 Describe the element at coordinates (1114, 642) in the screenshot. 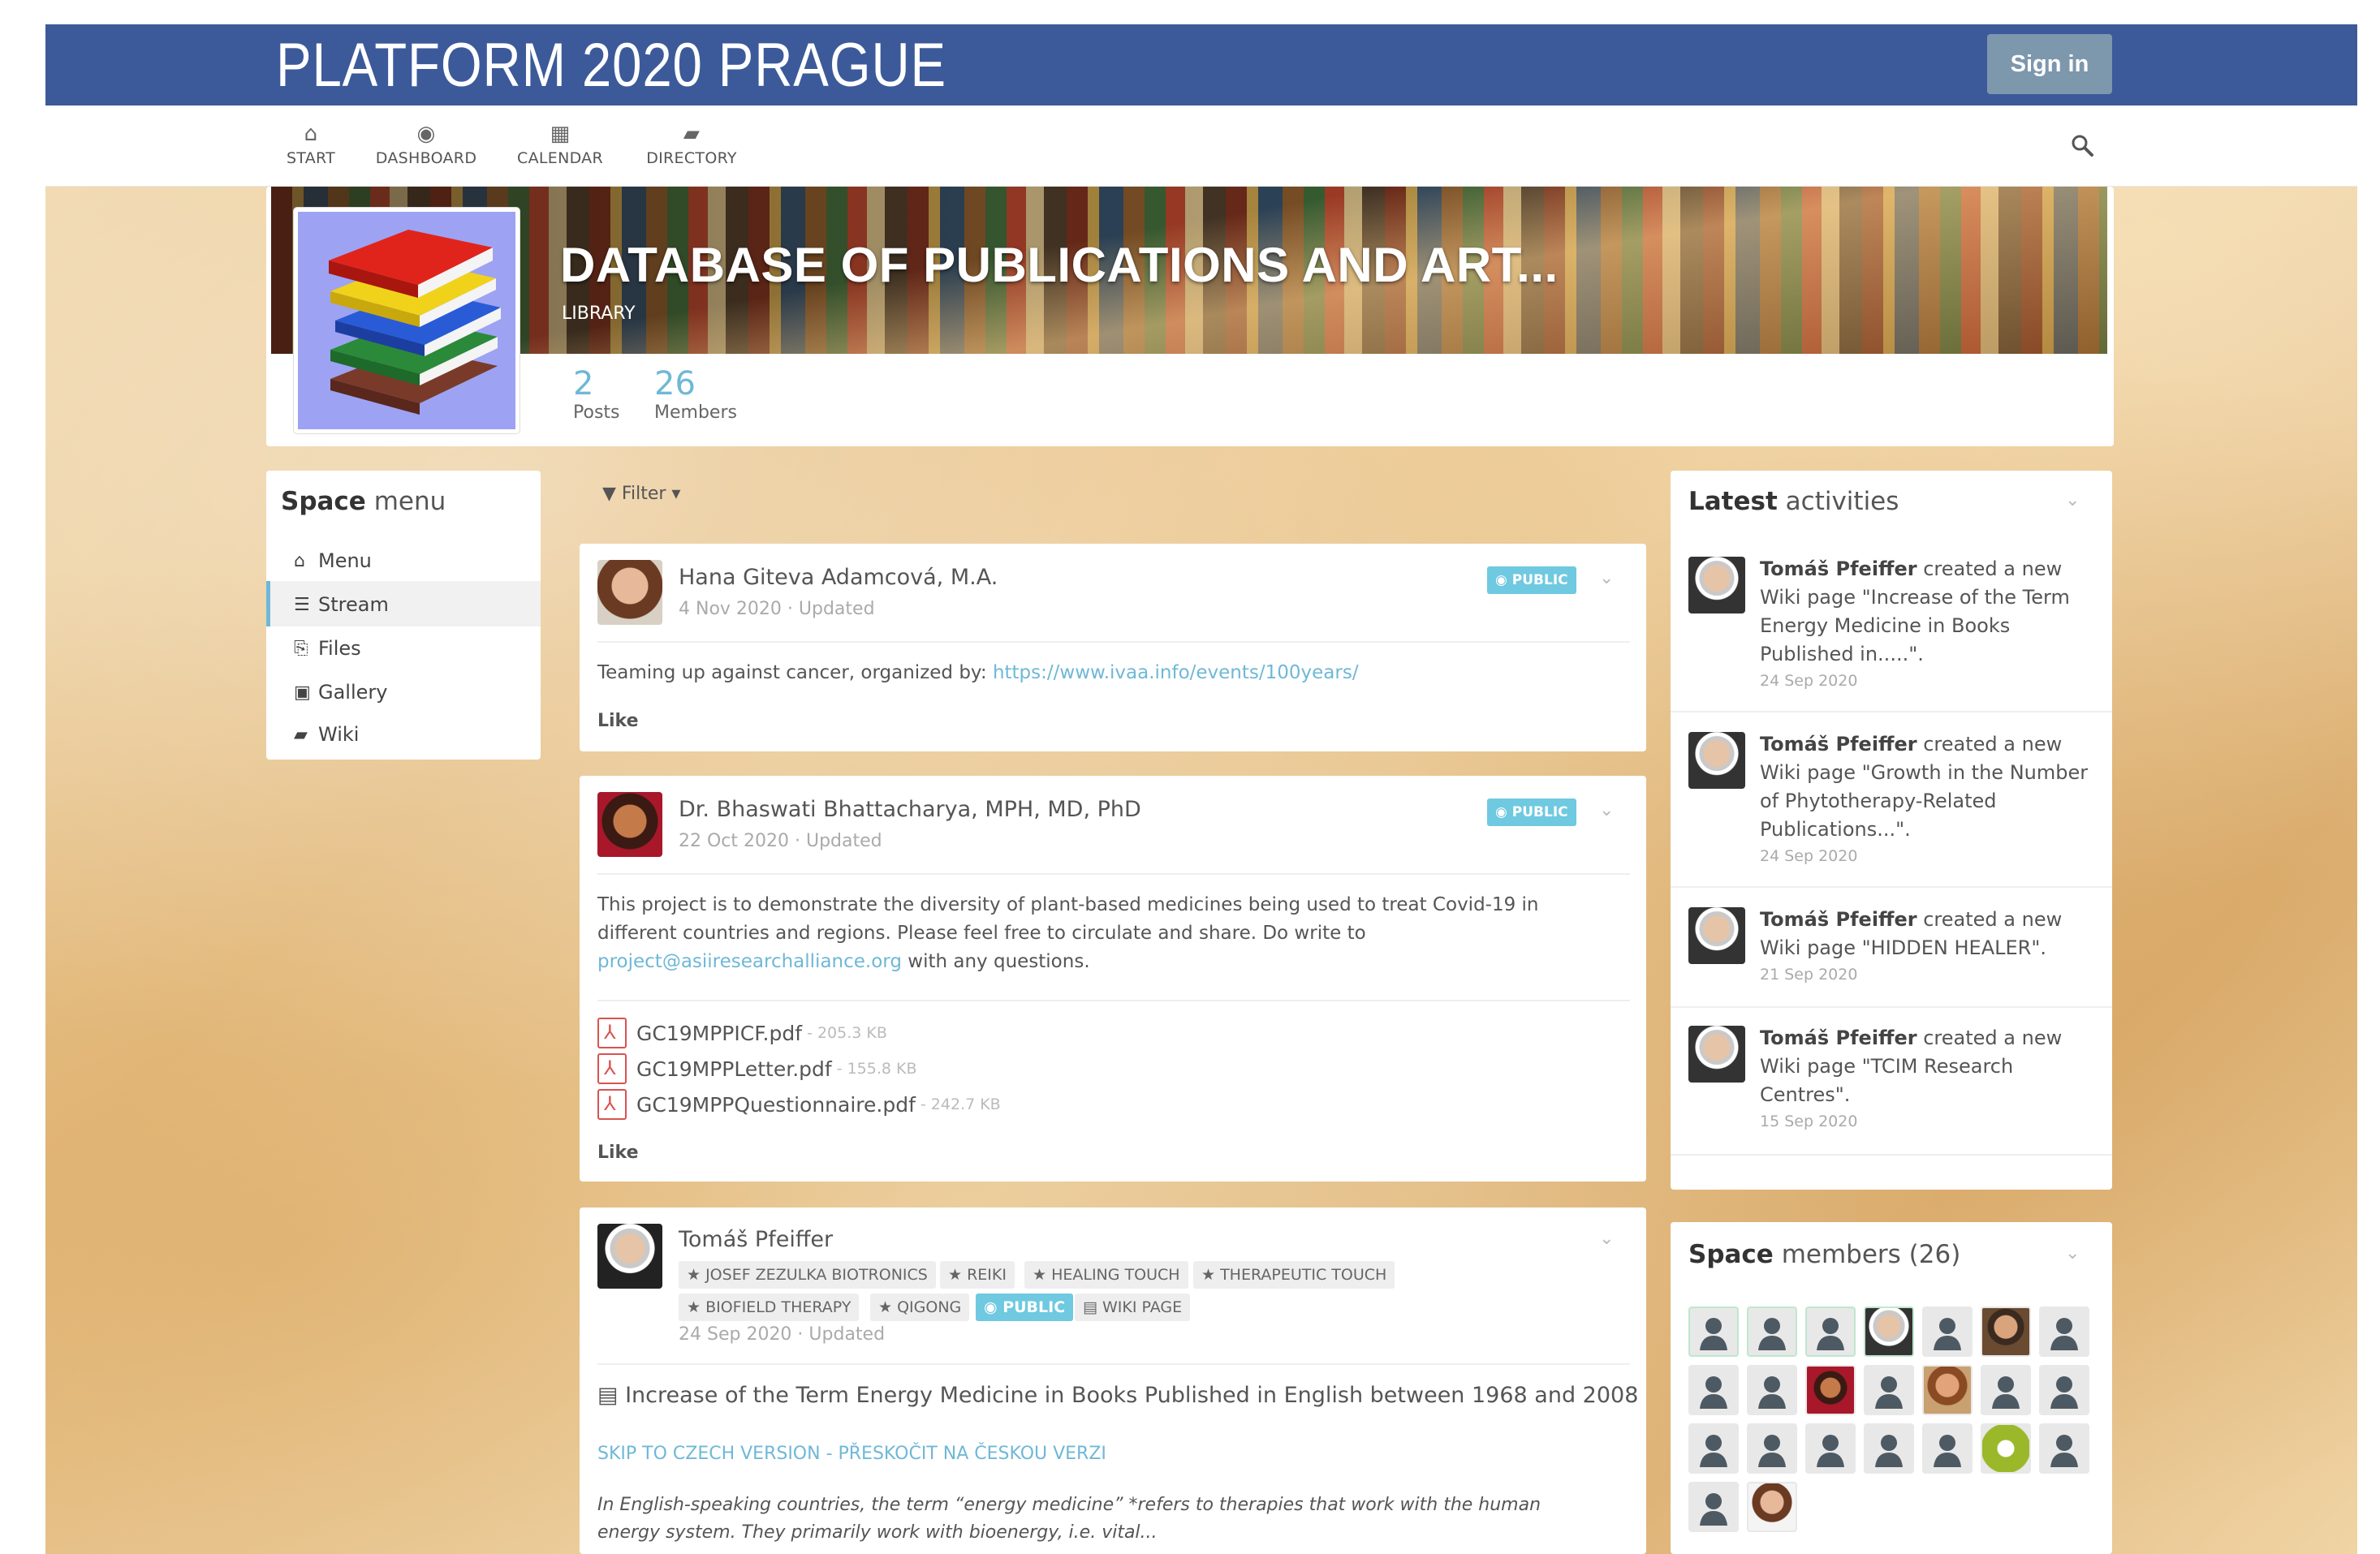

I see `post-divider` at that location.